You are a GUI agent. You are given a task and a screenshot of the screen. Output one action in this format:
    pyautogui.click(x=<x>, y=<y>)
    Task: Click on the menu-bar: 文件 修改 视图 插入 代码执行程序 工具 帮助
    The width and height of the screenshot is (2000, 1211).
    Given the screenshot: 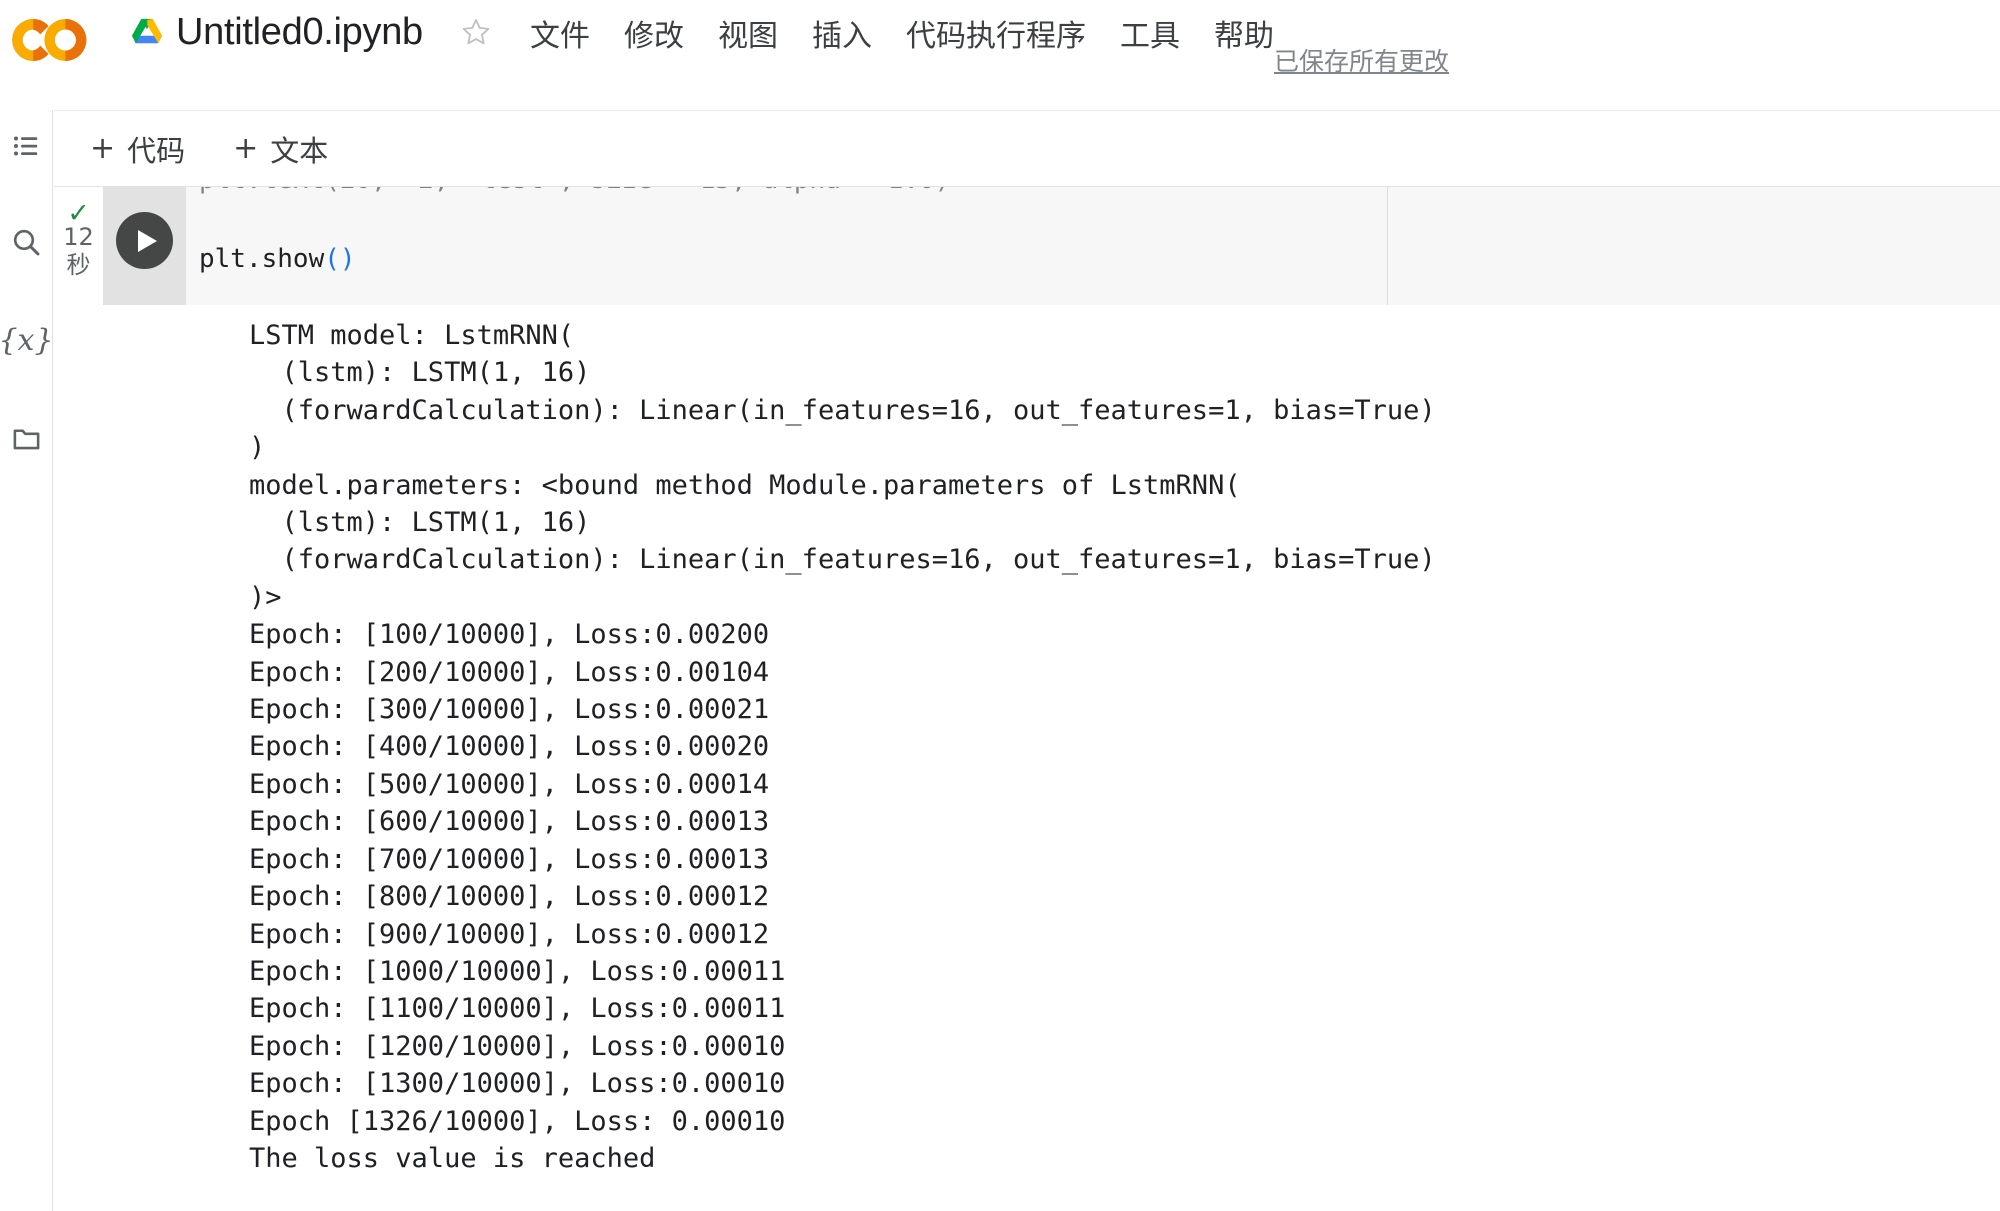 What is the action you would take?
    pyautogui.click(x=902, y=33)
    